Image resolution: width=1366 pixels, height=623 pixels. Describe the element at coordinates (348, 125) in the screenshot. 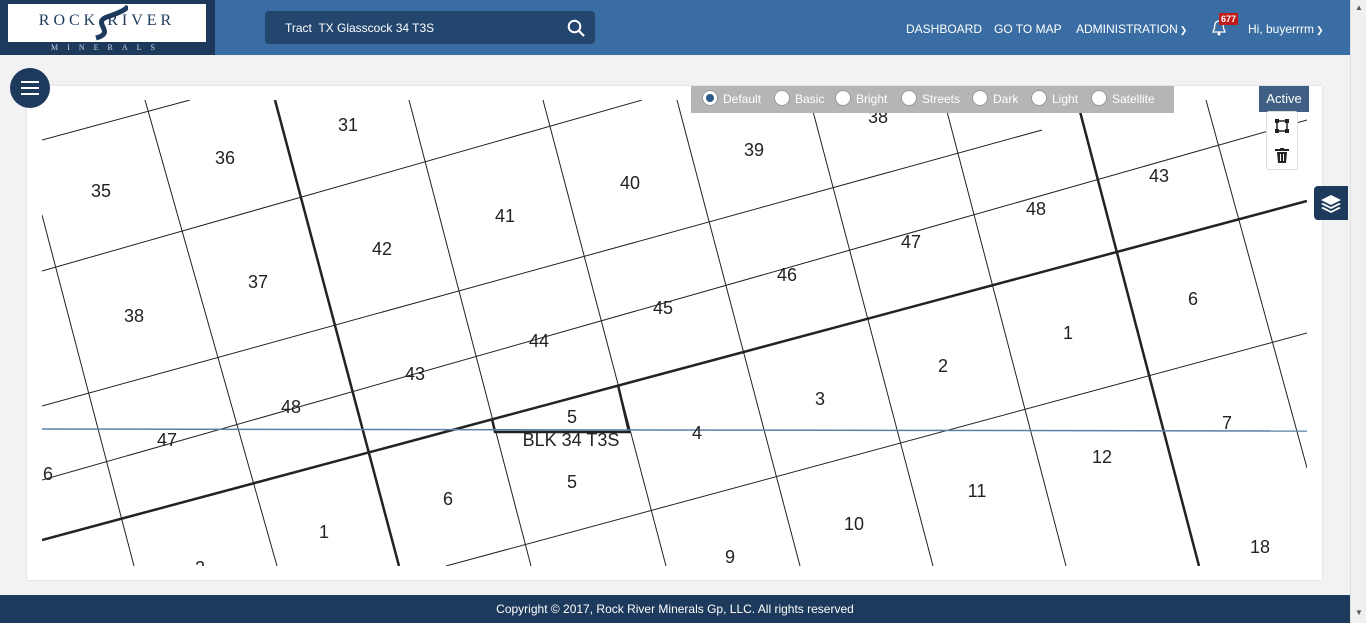

I see `section-label: 31` at that location.